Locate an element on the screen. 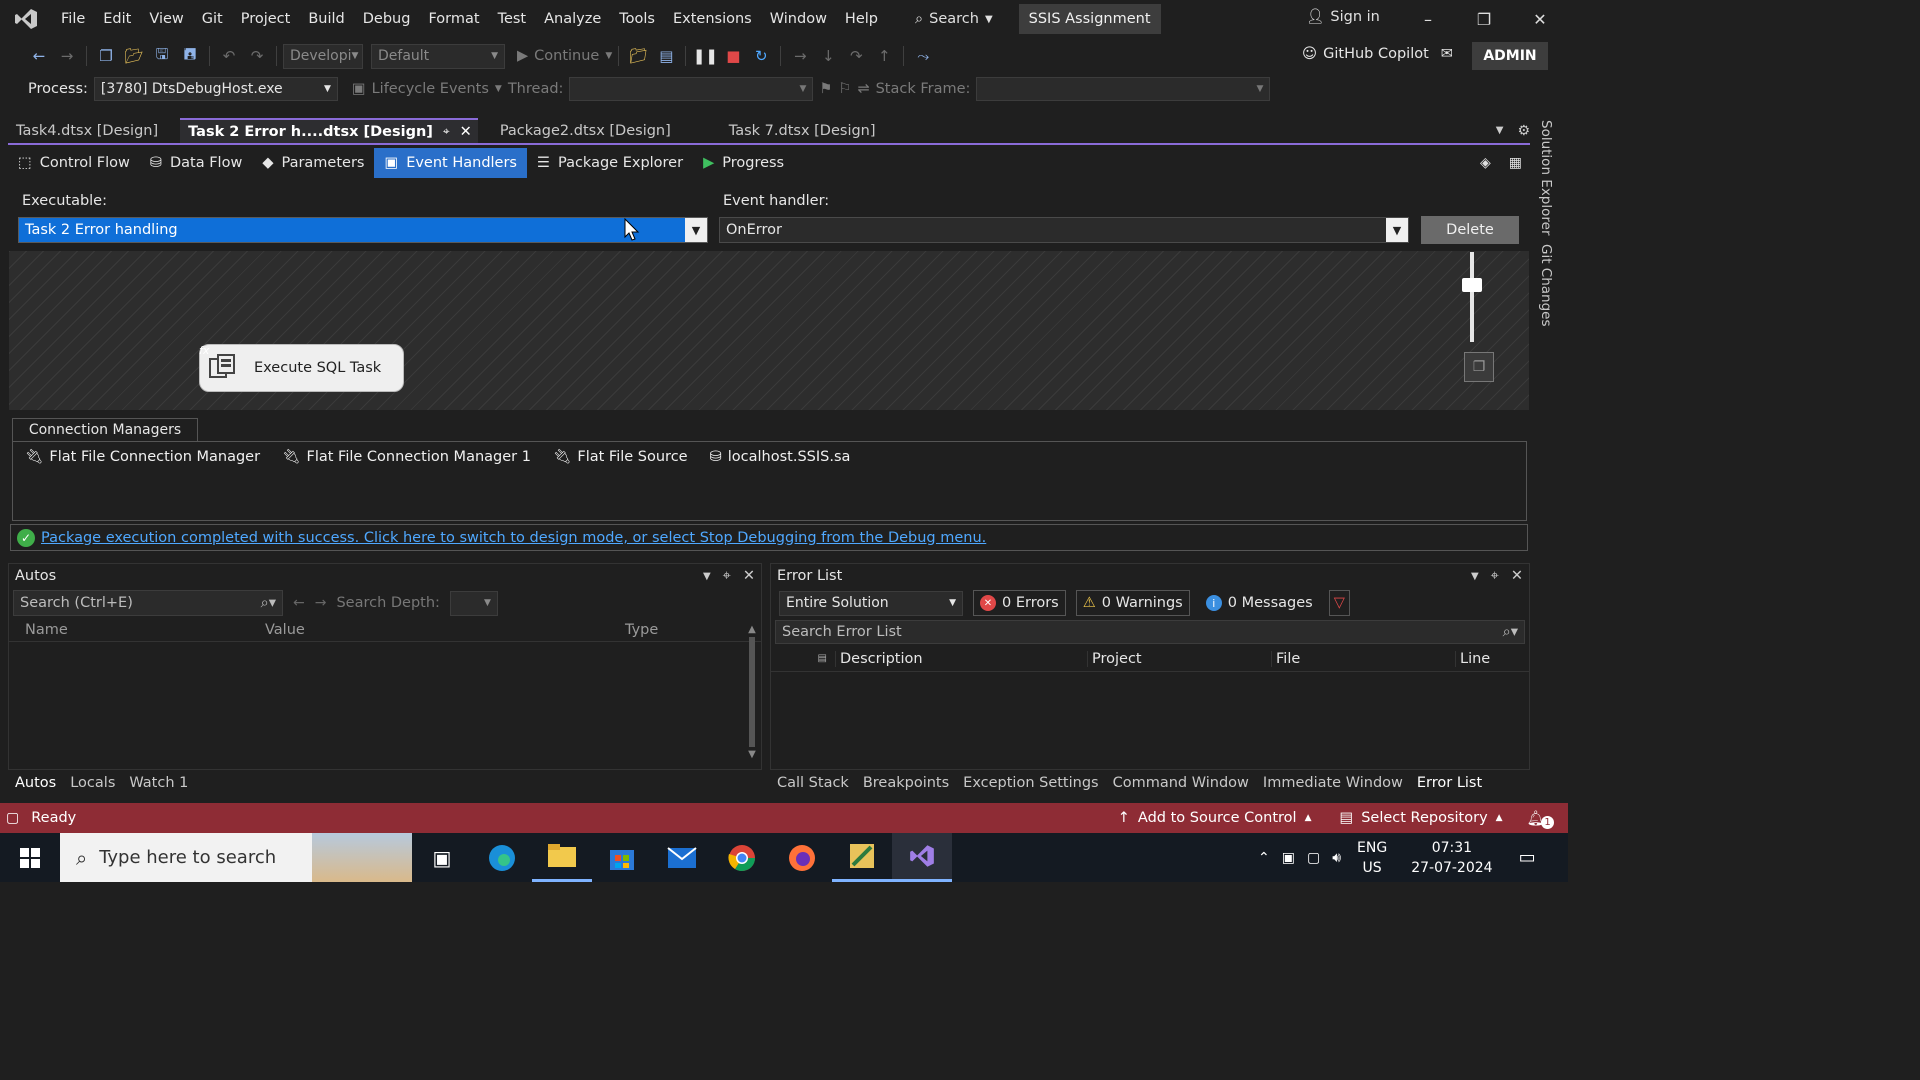 This screenshot has width=1920, height=1080. step-into-icon: ↓ is located at coordinates (828, 56).